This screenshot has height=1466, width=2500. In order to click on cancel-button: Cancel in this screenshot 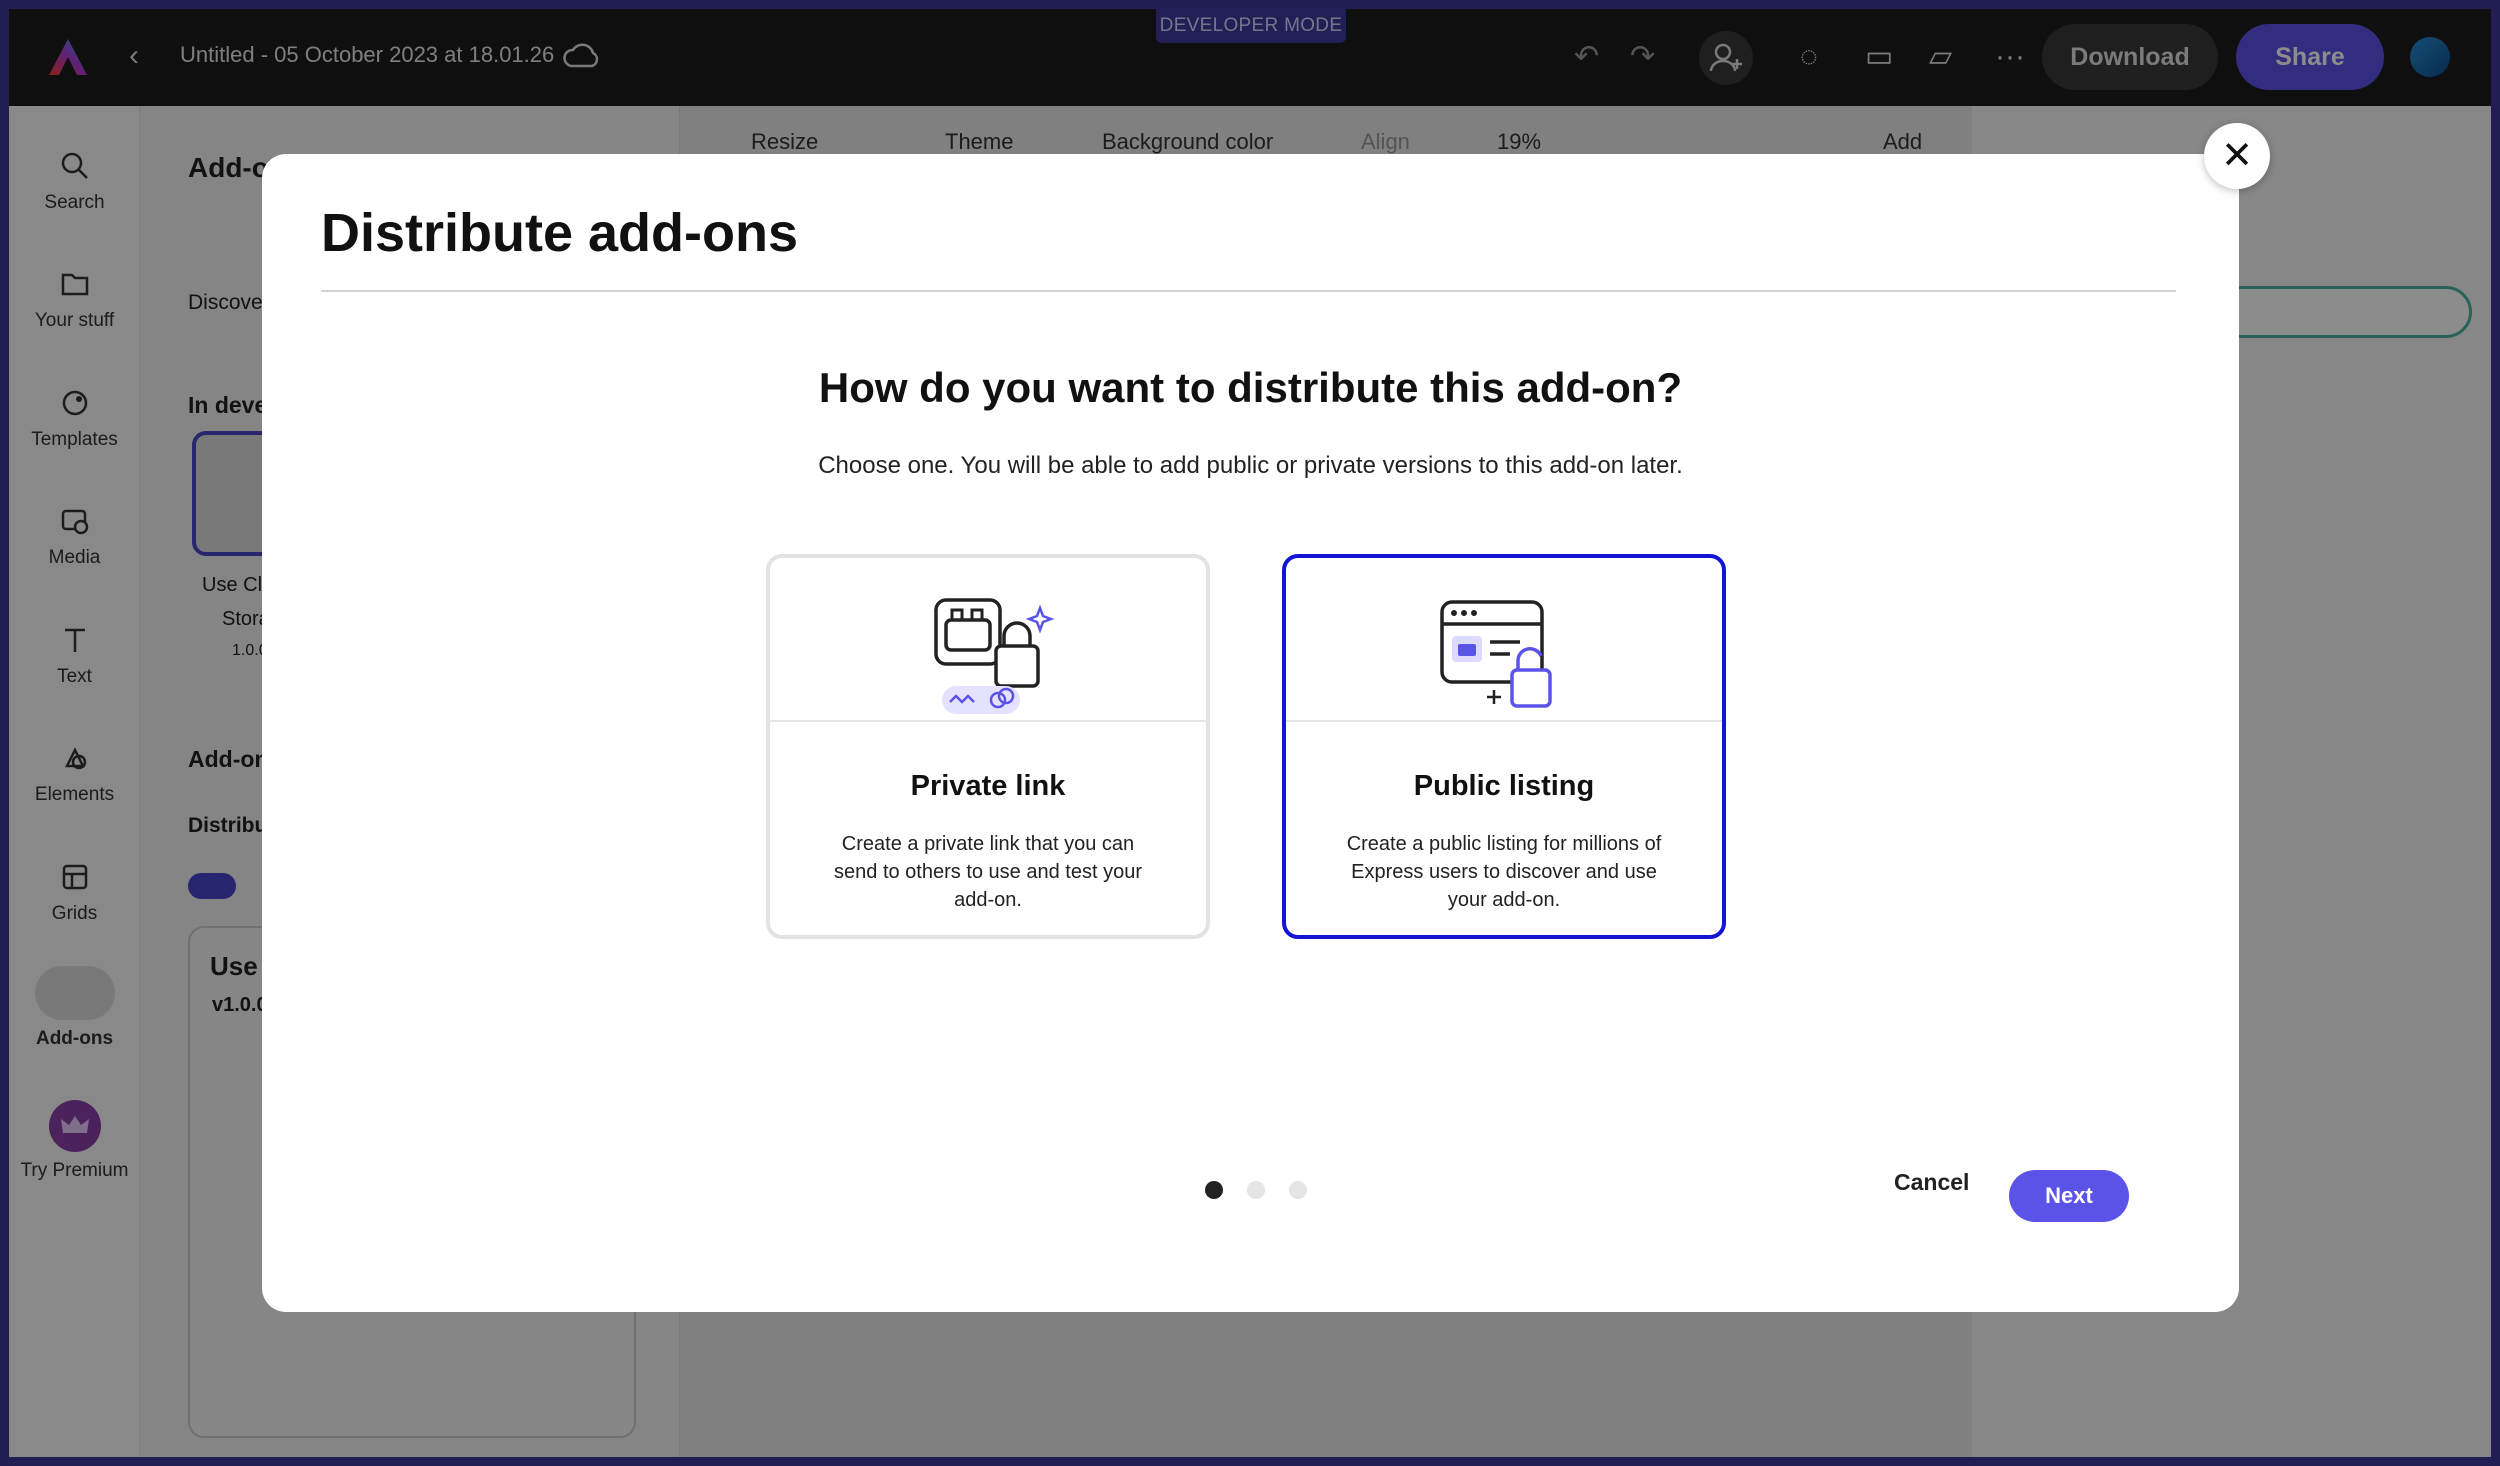, I will do `click(1931, 1182)`.